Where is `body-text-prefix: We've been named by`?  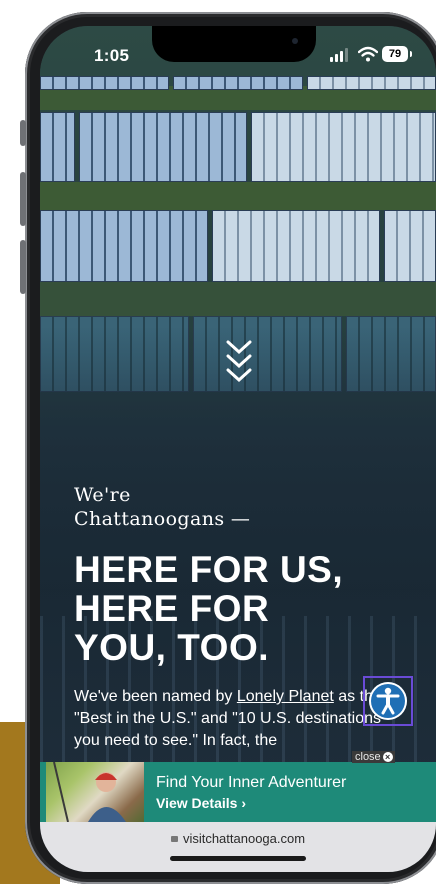 body-text-prefix: We've been named by is located at coordinates (155, 696).